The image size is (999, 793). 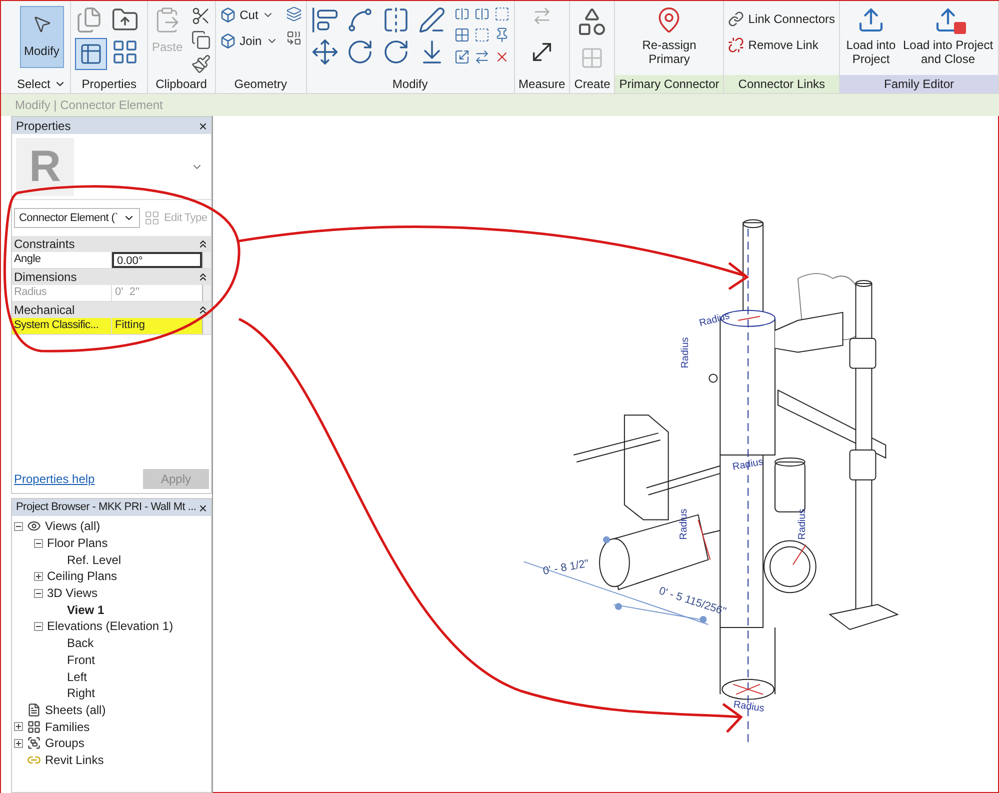 I want to click on copy-icon, so click(x=200, y=40).